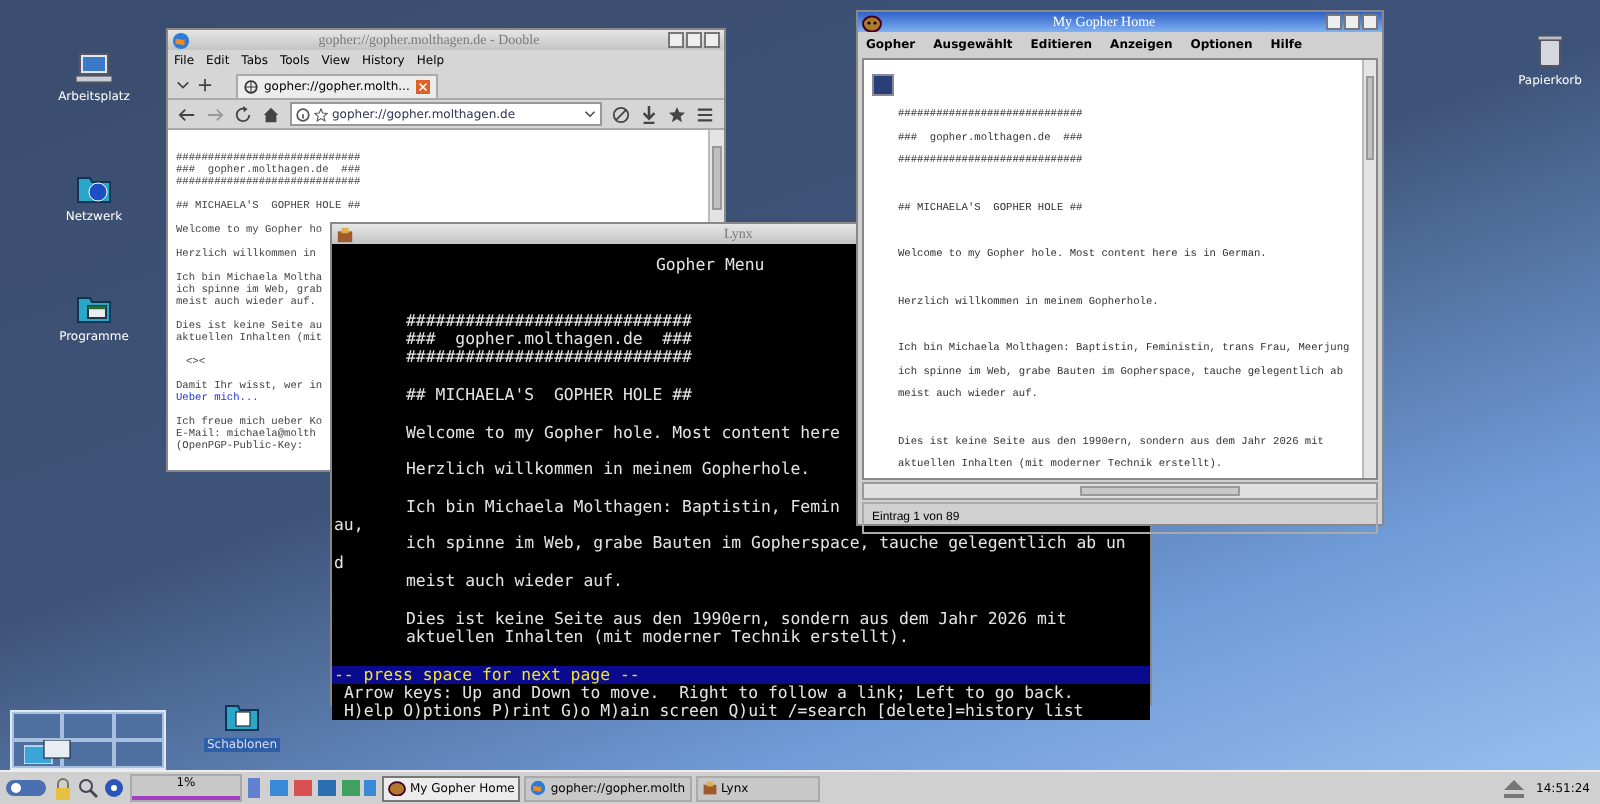 The height and width of the screenshot is (804, 1600). I want to click on computer-icon, so click(94, 68).